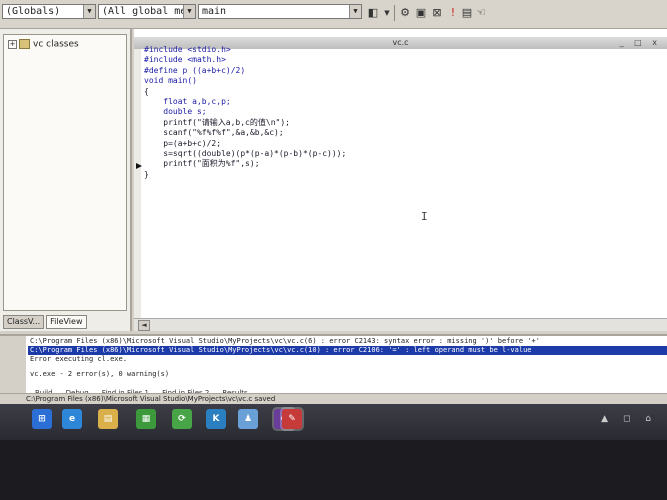  Describe the element at coordinates (170, 81) in the screenshot. I see `code-line: void main()` at that location.